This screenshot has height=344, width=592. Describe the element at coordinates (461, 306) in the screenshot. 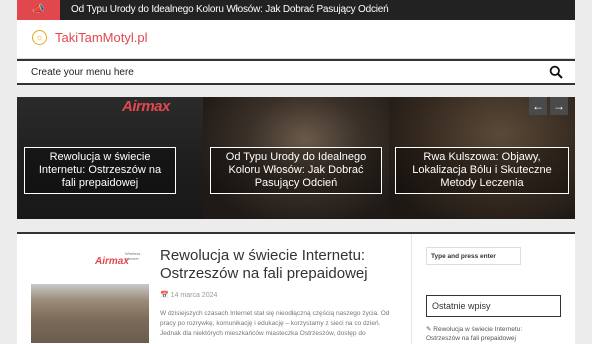

I see `recent-posts-title: Ostatnie wpisy` at that location.